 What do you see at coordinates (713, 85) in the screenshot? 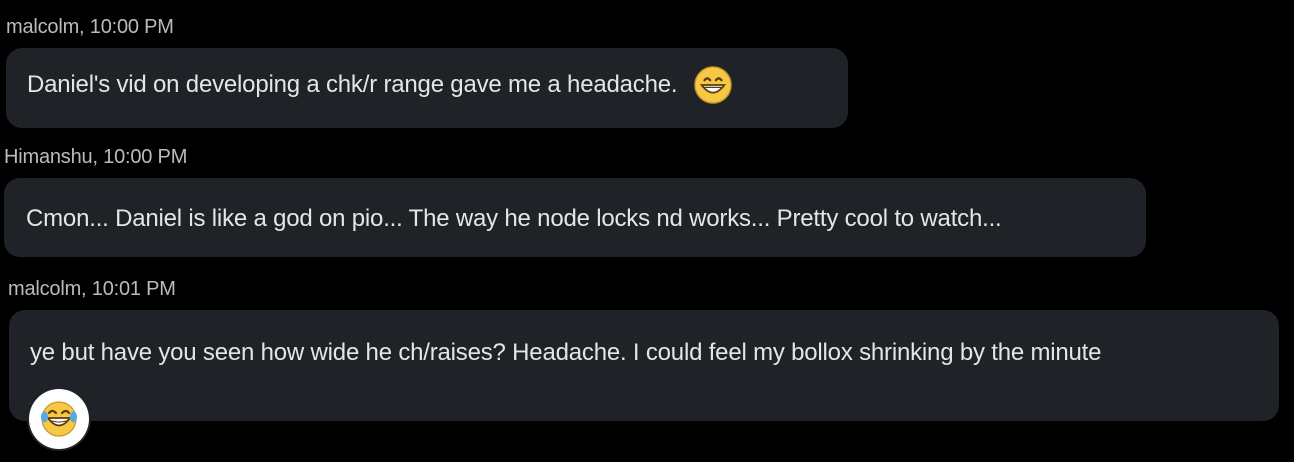
I see `grinning-face-icon` at bounding box center [713, 85].